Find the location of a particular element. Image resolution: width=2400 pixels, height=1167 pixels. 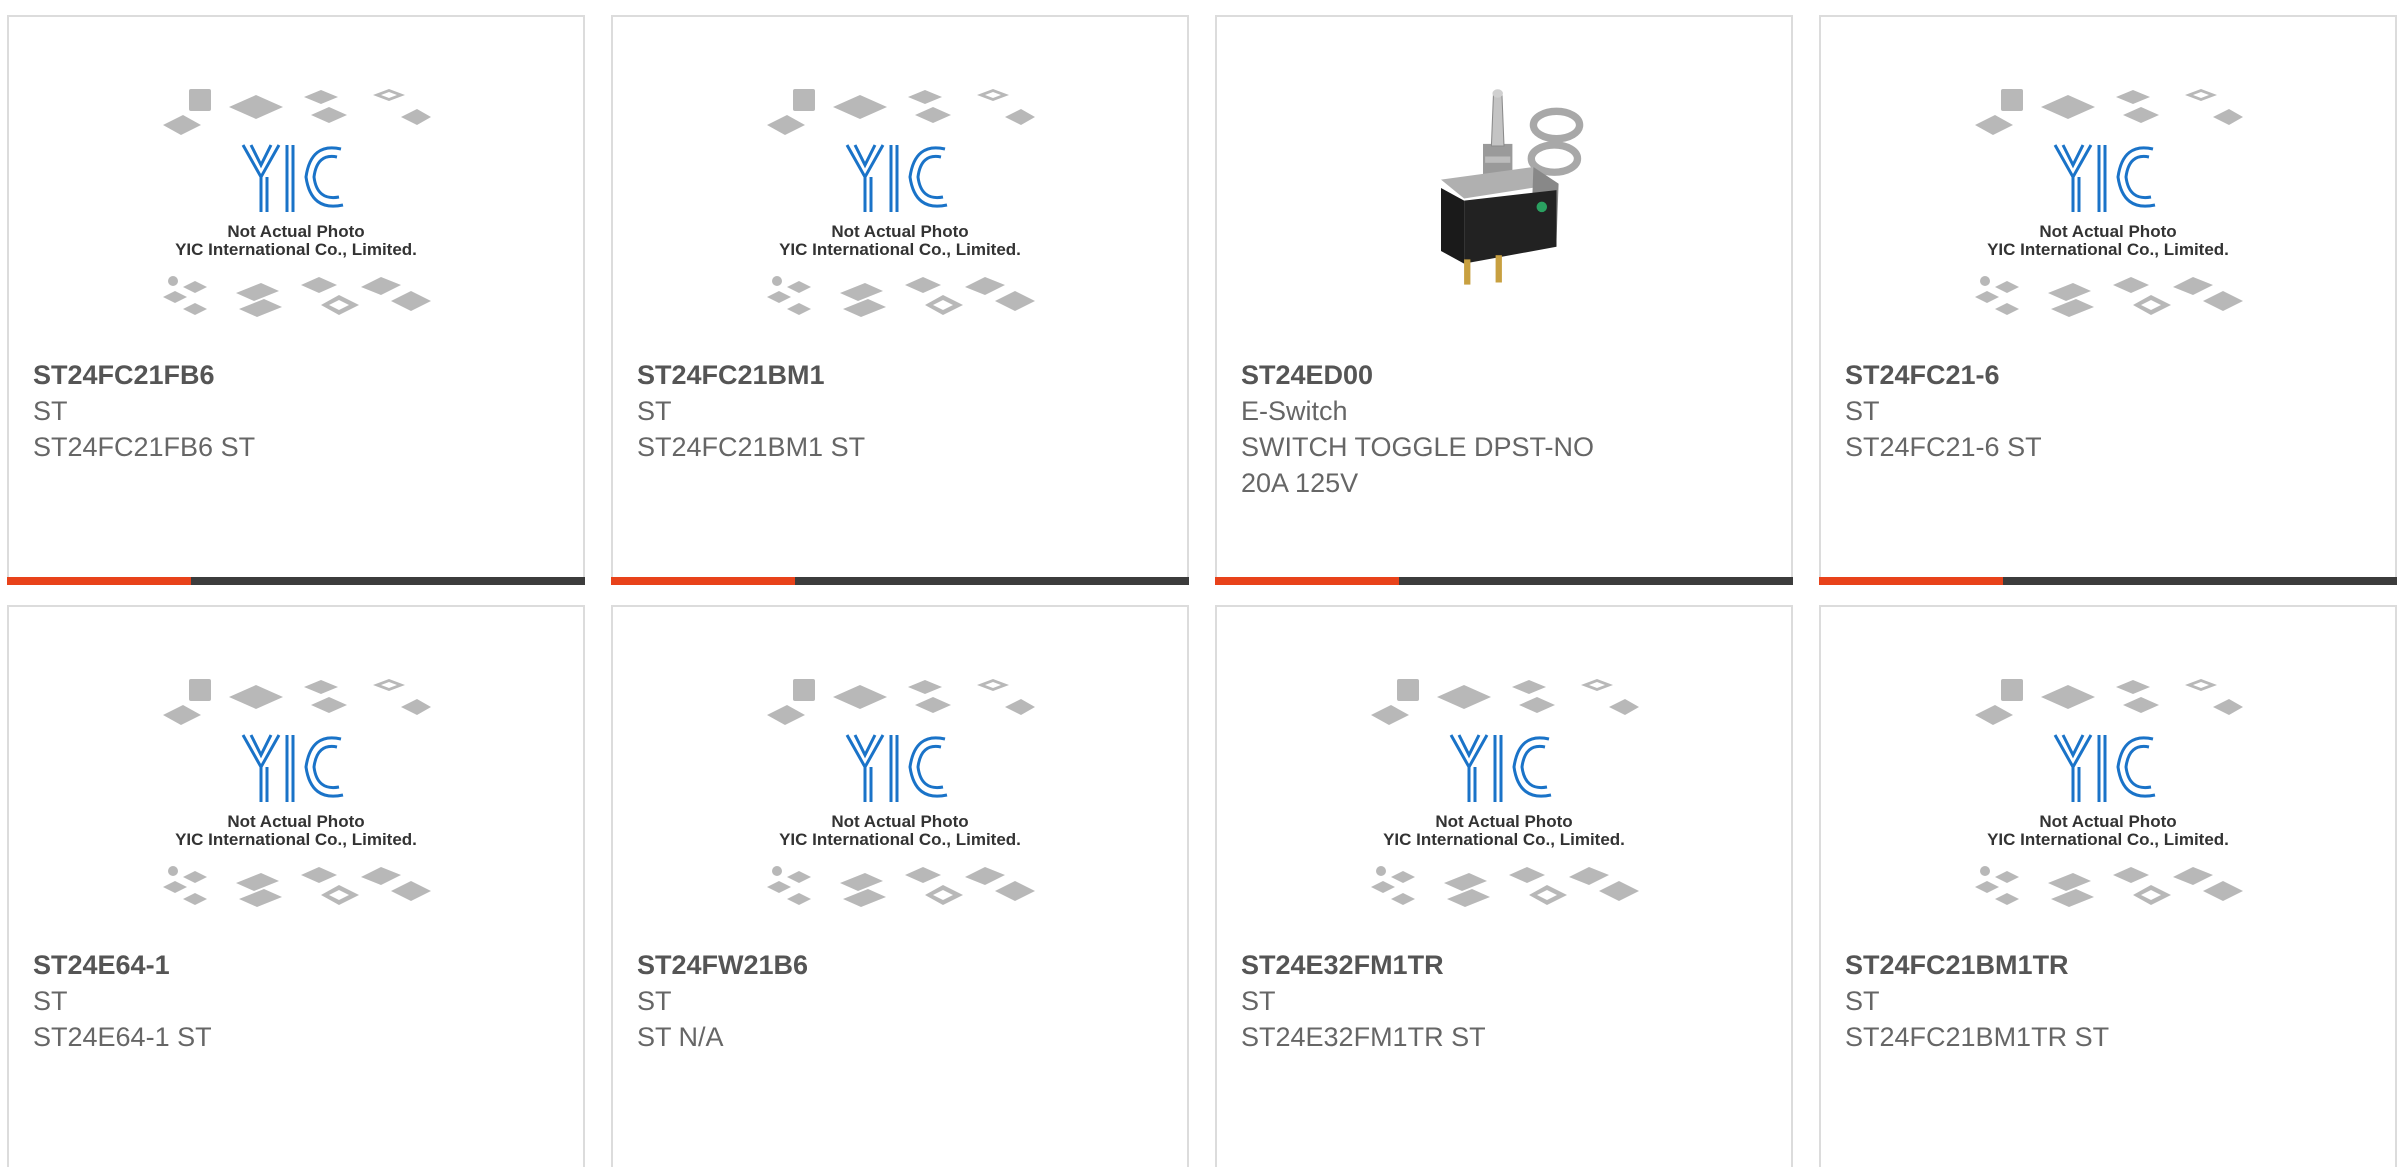

product-card: ST24E32FM1TR ST ST24E32FM1TR ST is located at coordinates (1504, 886).